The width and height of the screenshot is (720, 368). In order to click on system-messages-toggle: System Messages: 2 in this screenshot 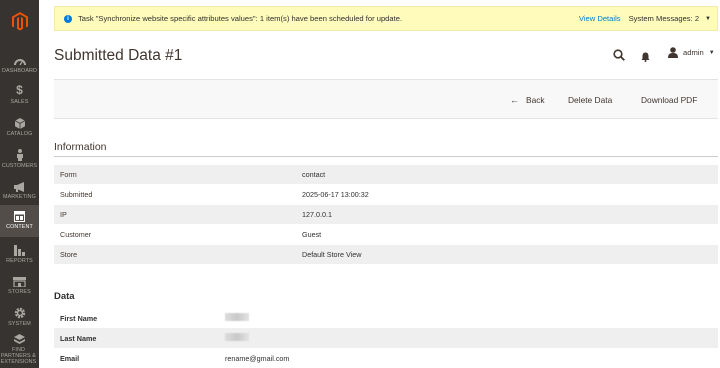, I will do `click(664, 18)`.